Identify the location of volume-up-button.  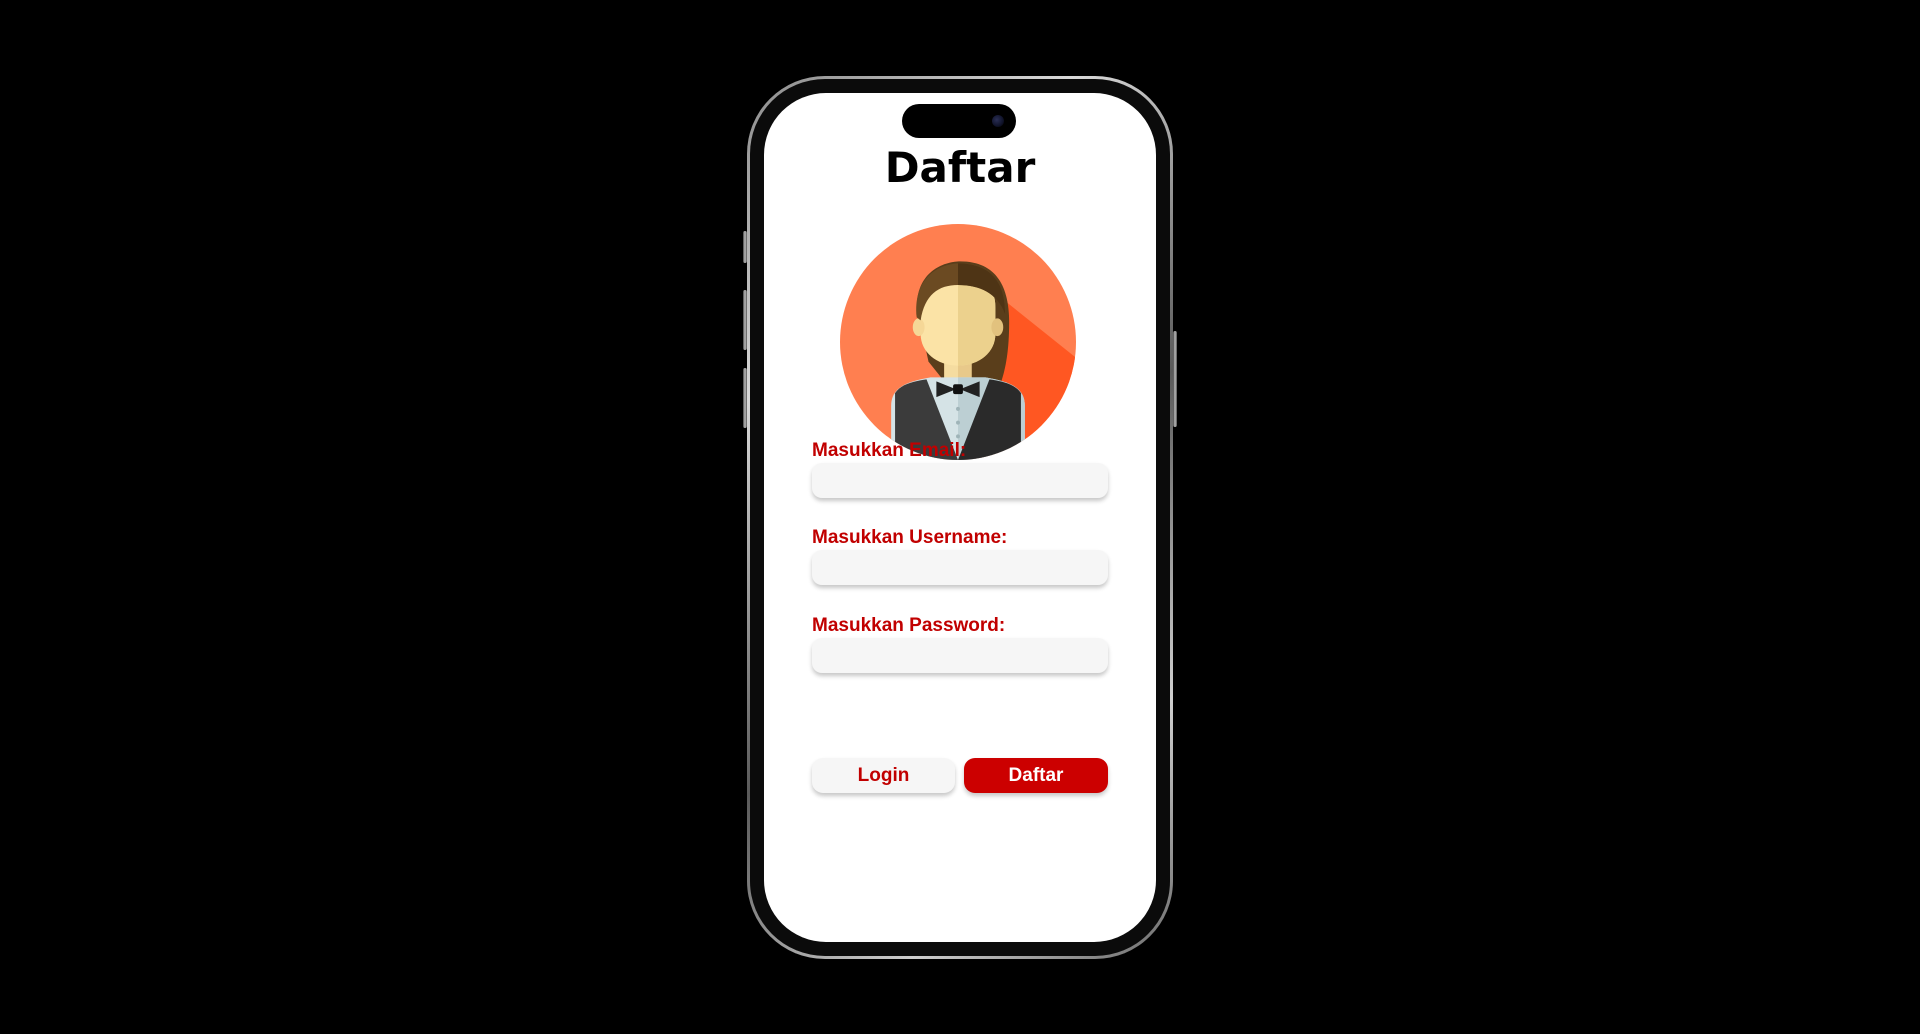
(745, 320).